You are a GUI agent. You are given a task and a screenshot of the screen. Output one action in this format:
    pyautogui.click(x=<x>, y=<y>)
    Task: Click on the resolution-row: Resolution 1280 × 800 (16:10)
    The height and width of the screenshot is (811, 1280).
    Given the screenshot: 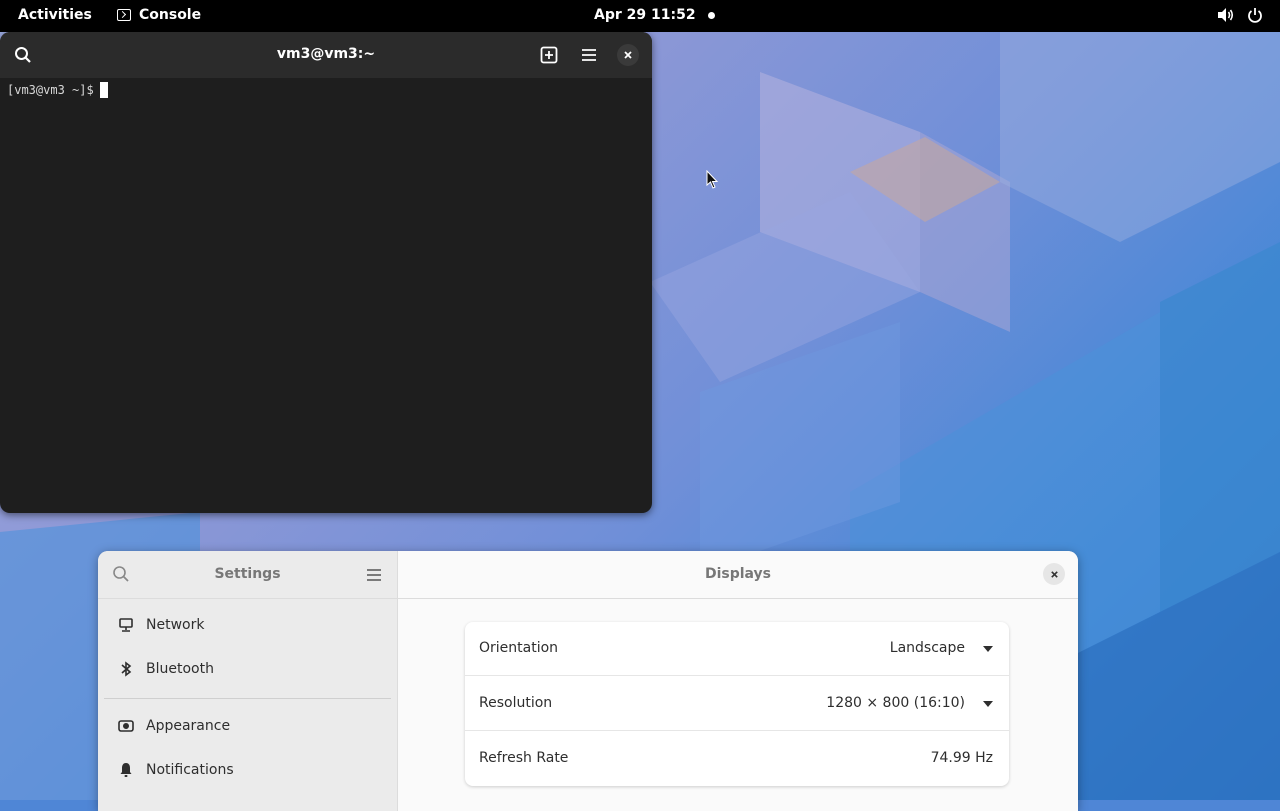 What is the action you would take?
    pyautogui.click(x=737, y=704)
    